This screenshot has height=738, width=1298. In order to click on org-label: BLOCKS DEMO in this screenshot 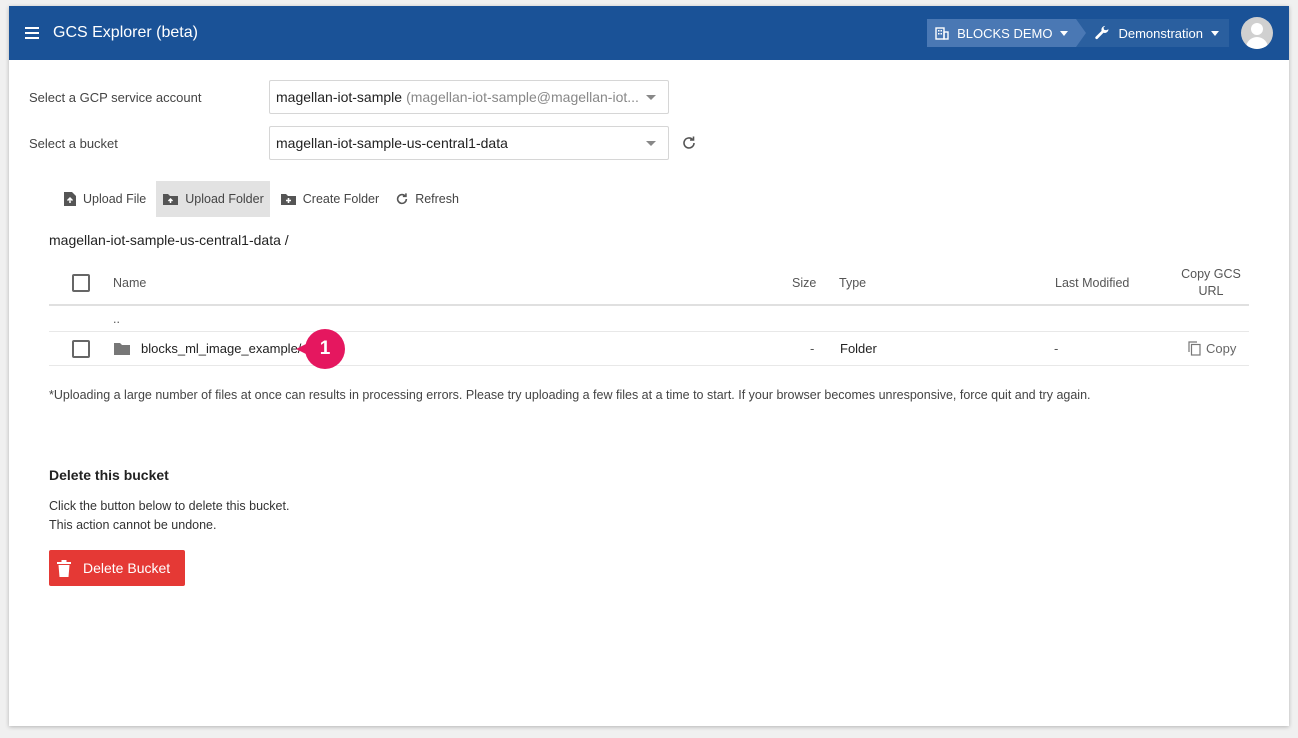, I will do `click(1005, 33)`.